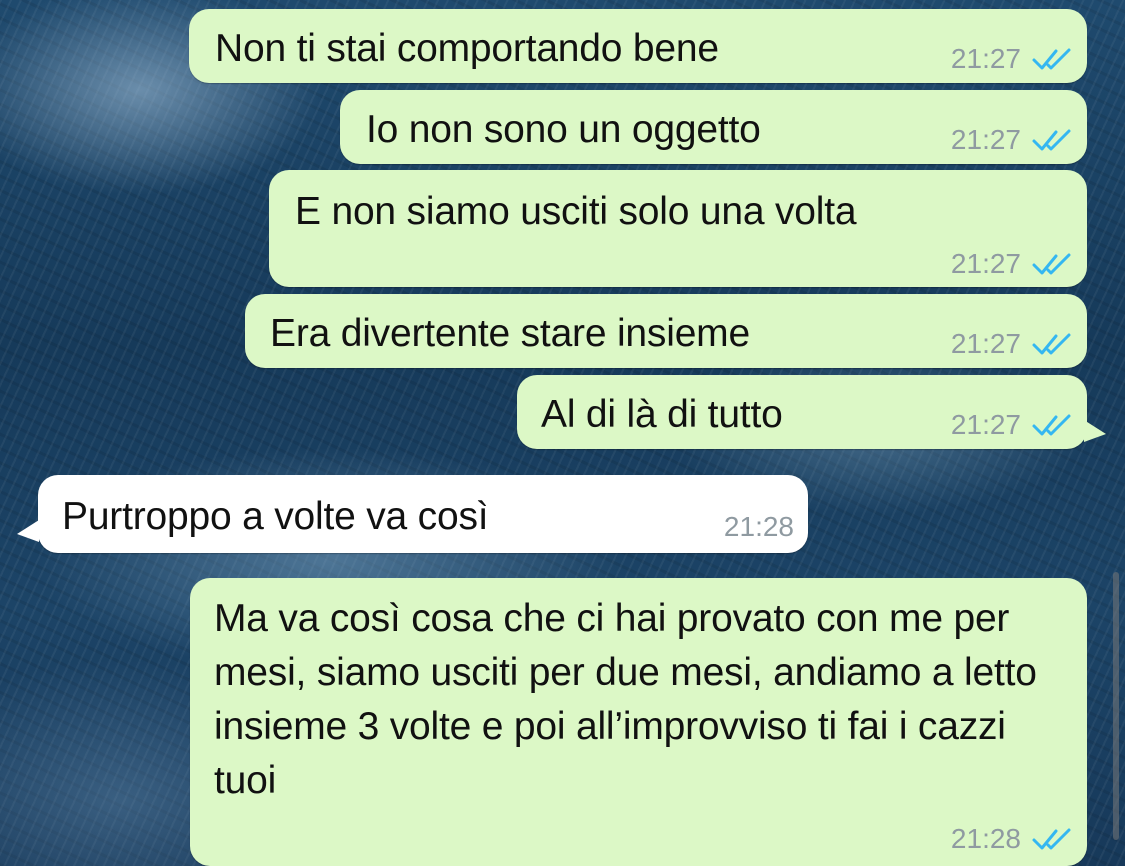 The height and width of the screenshot is (866, 1125). What do you see at coordinates (662, 414) in the screenshot?
I see `message-text: Al di là di tutto` at bounding box center [662, 414].